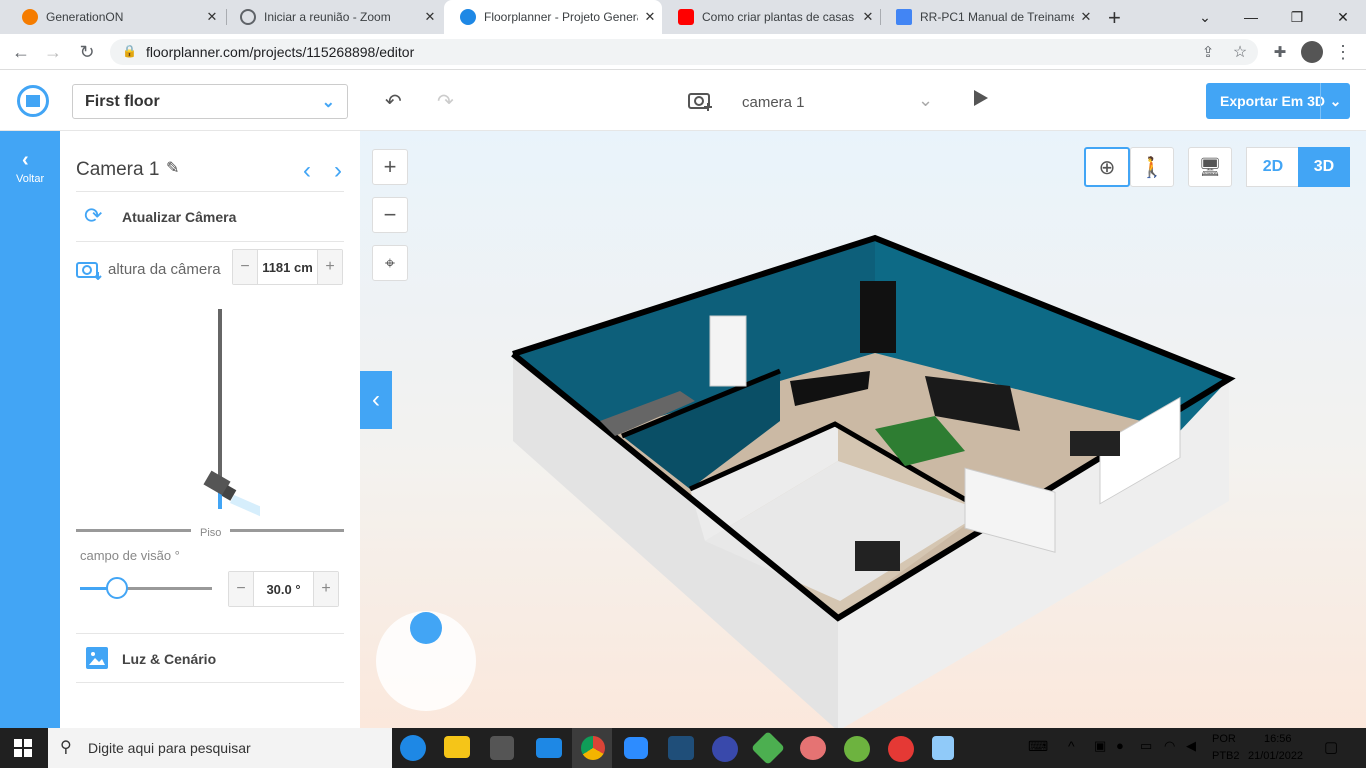  What do you see at coordinates (390, 167) in the screenshot?
I see `zoom-in-button: +` at bounding box center [390, 167].